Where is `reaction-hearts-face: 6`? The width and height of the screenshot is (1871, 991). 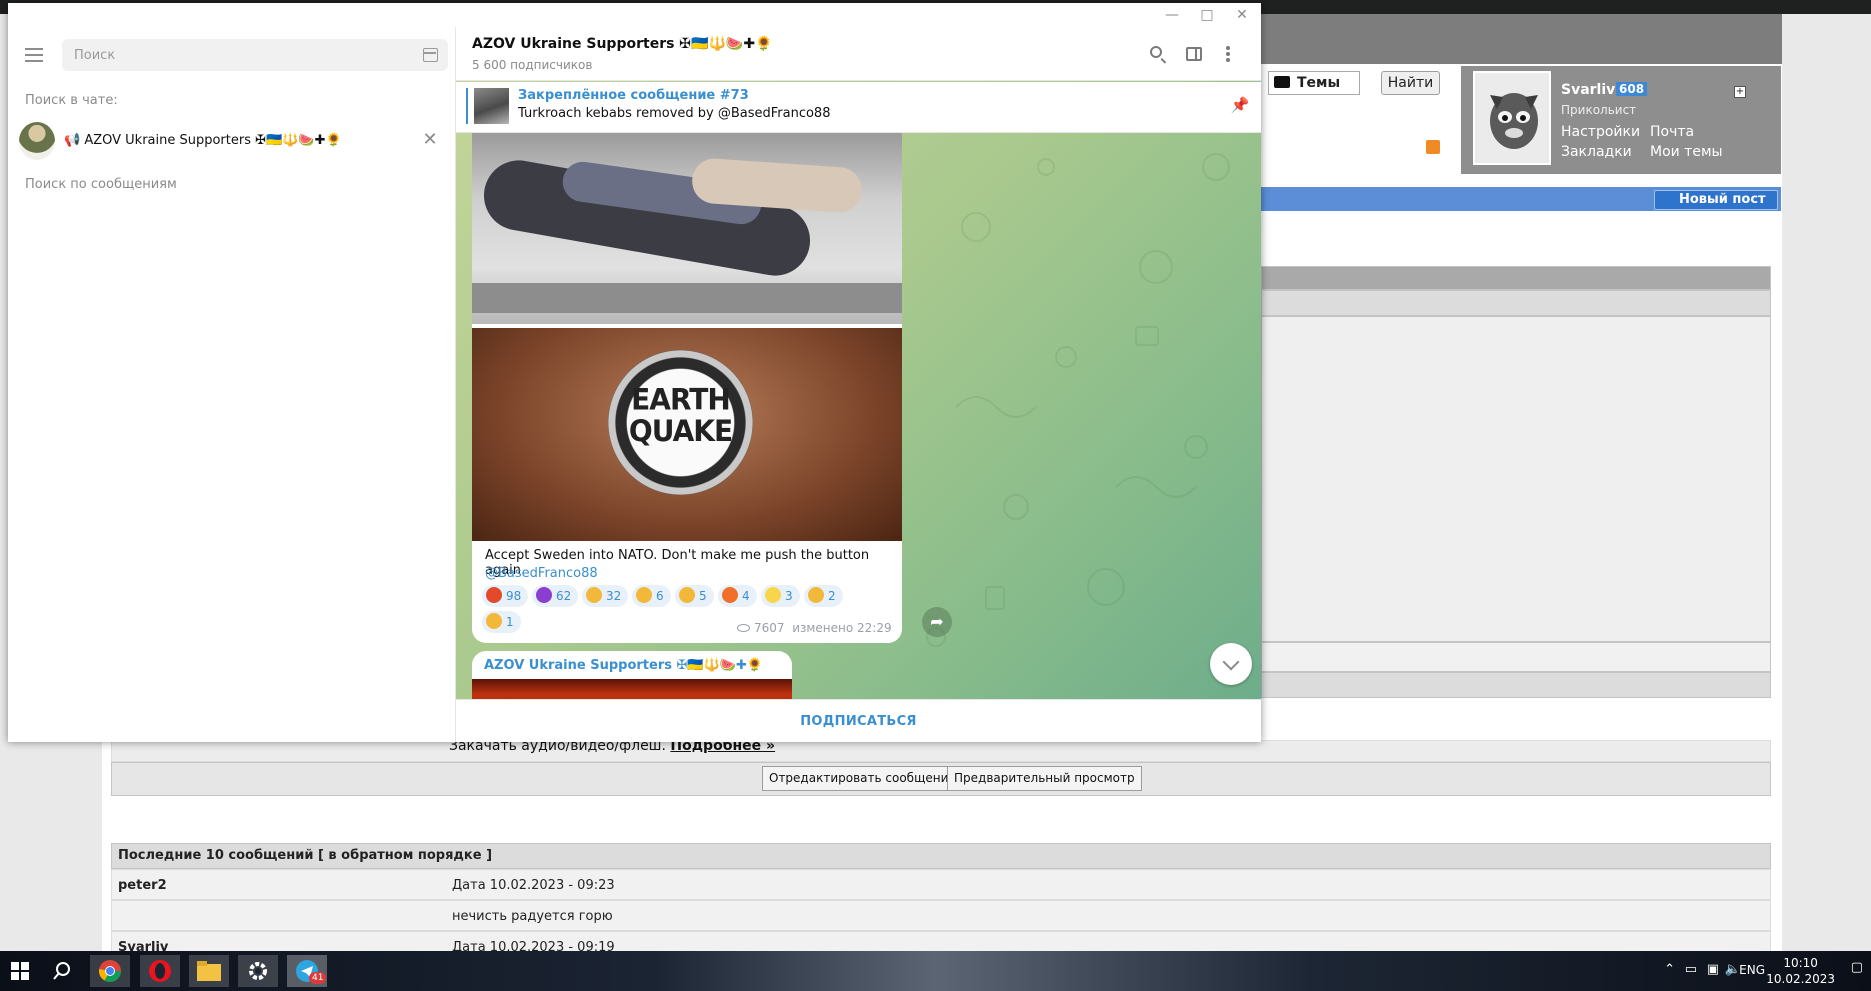
reaction-hearts-face: 6 is located at coordinates (651, 596).